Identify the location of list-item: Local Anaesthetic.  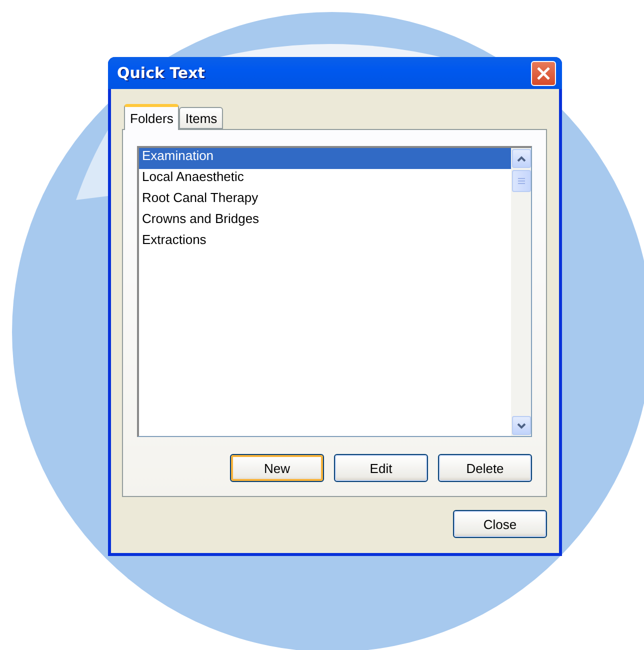
(325, 179).